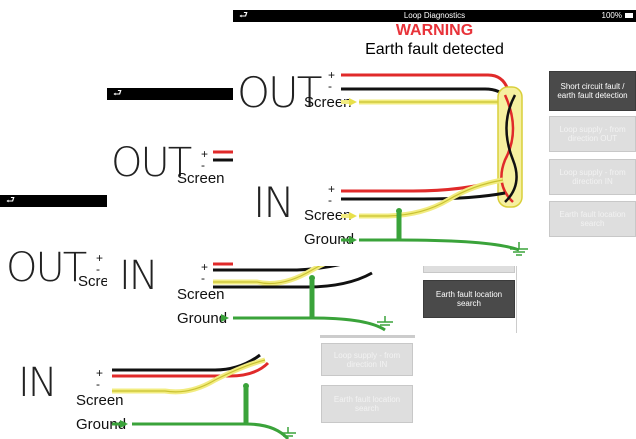 This screenshot has width=636, height=439. Describe the element at coordinates (367, 336) in the screenshot. I see `panel-divider` at that location.